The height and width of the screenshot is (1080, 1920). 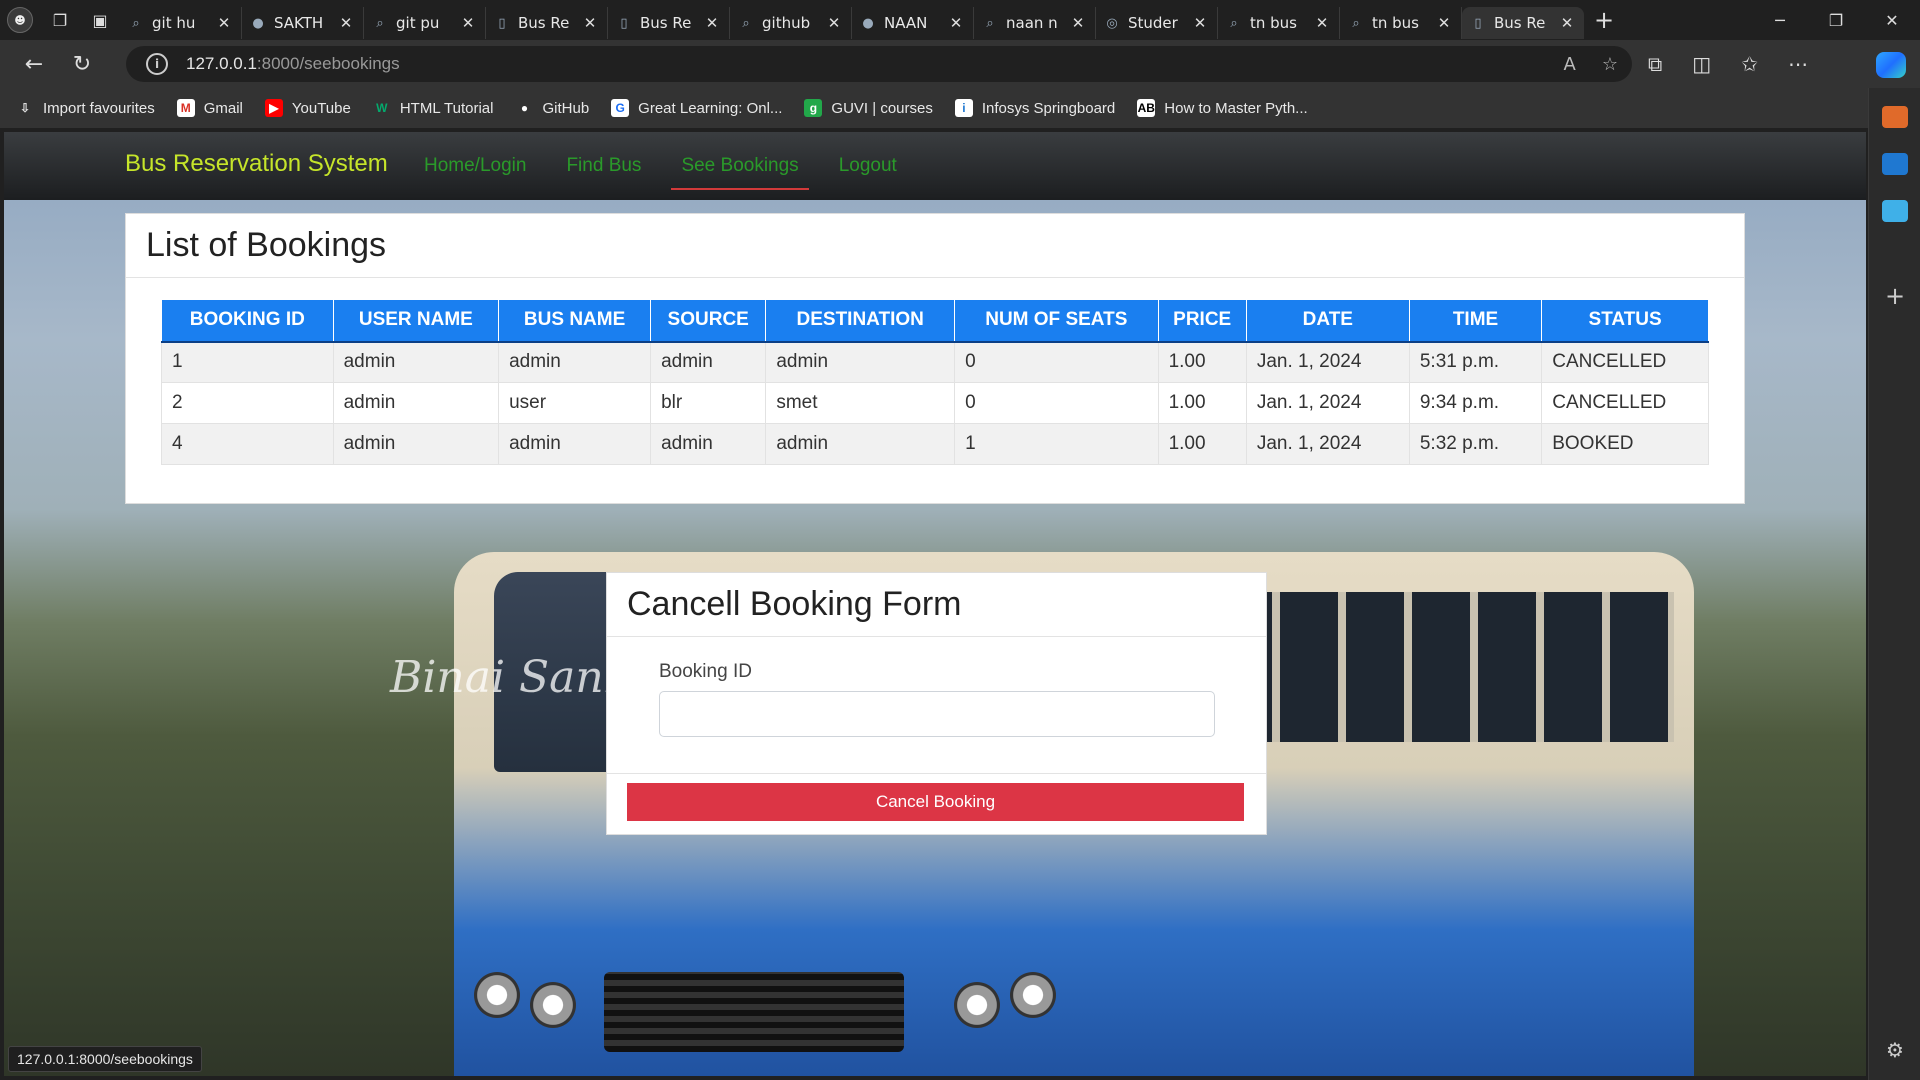 What do you see at coordinates (1570, 64) in the screenshot?
I see `read-aloud-icon: A` at bounding box center [1570, 64].